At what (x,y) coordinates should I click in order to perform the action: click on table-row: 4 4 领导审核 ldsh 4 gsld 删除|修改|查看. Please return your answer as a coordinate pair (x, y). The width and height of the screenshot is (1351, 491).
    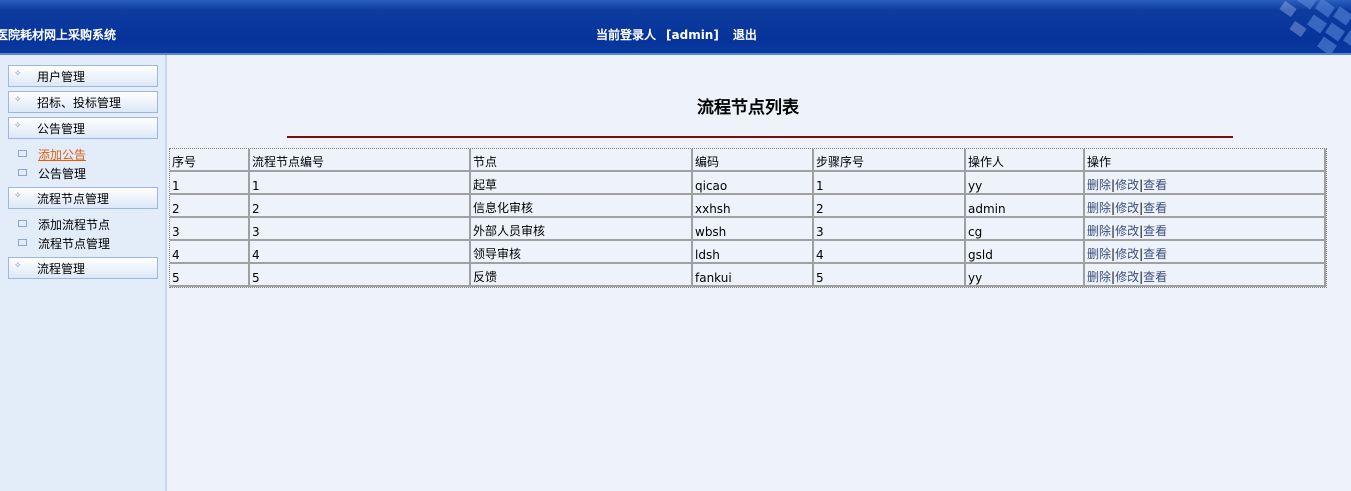
    Looking at the image, I should click on (748, 252).